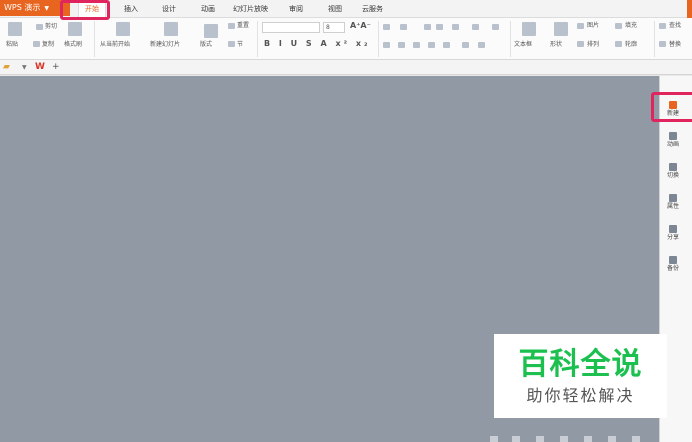 The image size is (692, 442). What do you see at coordinates (516, 439) in the screenshot?
I see `view-sorter-icon` at bounding box center [516, 439].